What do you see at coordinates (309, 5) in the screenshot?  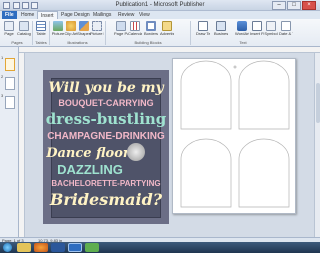 I see `close-button: ×` at bounding box center [309, 5].